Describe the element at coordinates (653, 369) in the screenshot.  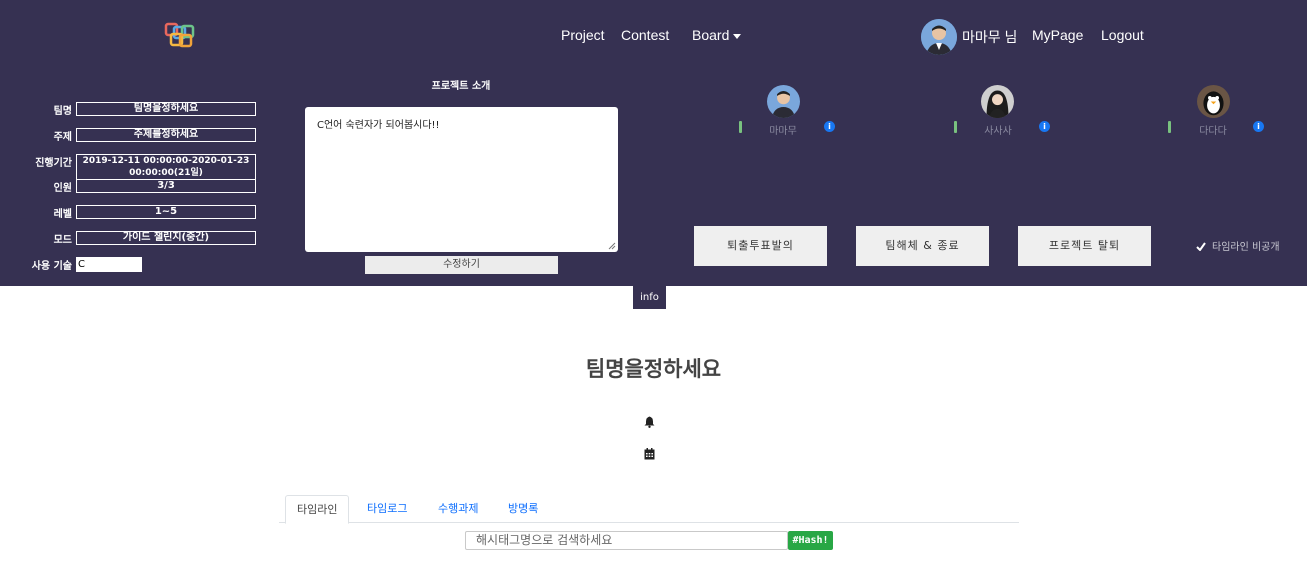
I see `team-title: 팀명을정하세요` at that location.